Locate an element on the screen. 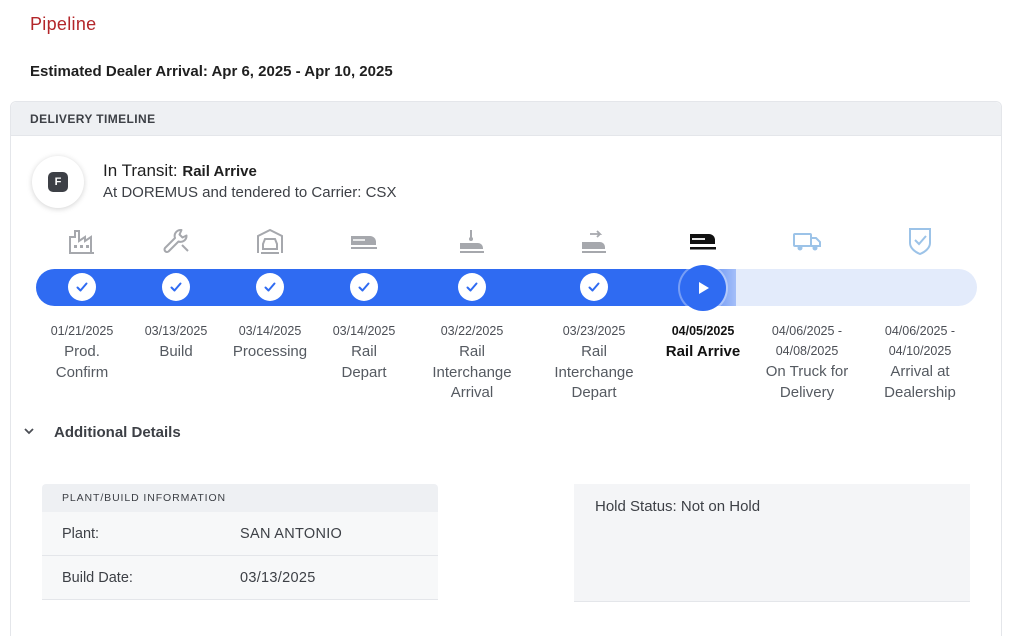 The height and width of the screenshot is (636, 1023). step-label: Rail Depart is located at coordinates (364, 362).